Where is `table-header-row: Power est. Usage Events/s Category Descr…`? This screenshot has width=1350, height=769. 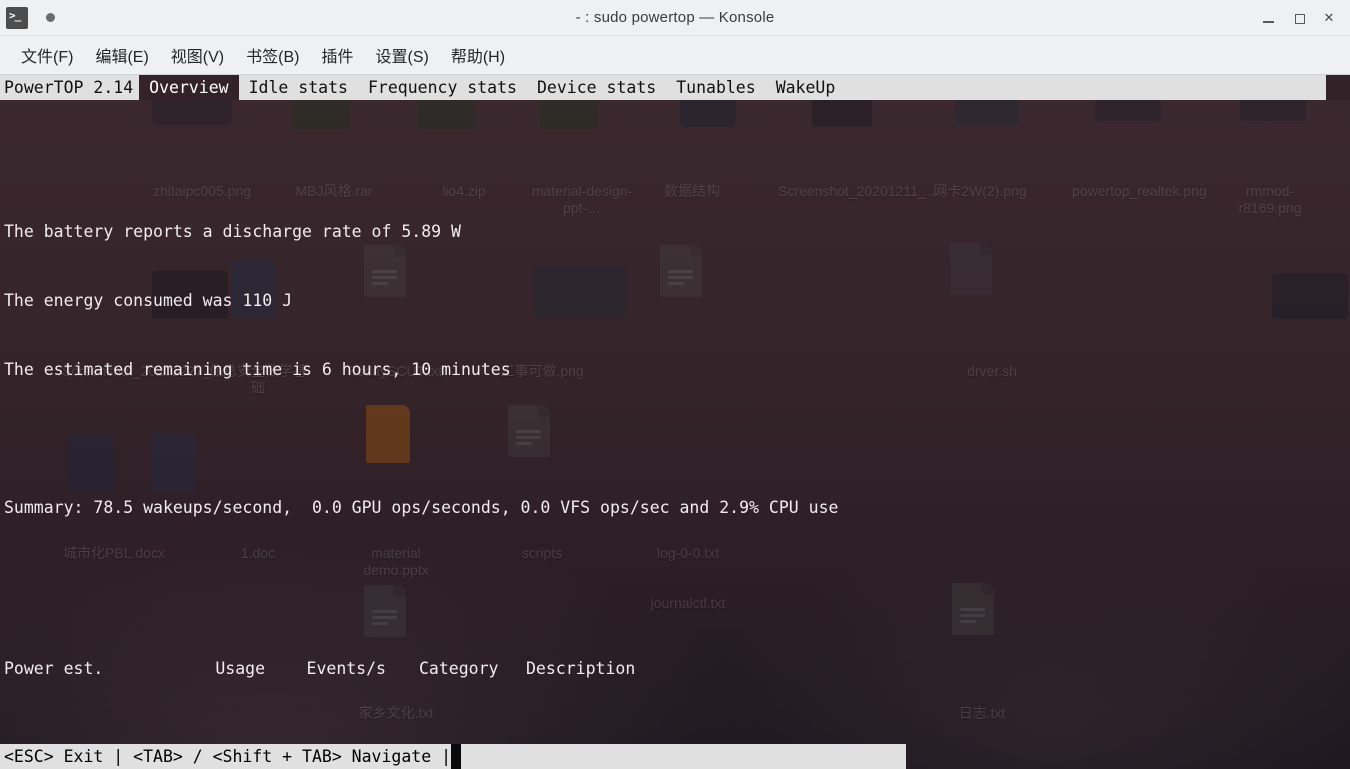 table-header-row: Power est. Usage Events/s Category Descr… is located at coordinates (677, 668).